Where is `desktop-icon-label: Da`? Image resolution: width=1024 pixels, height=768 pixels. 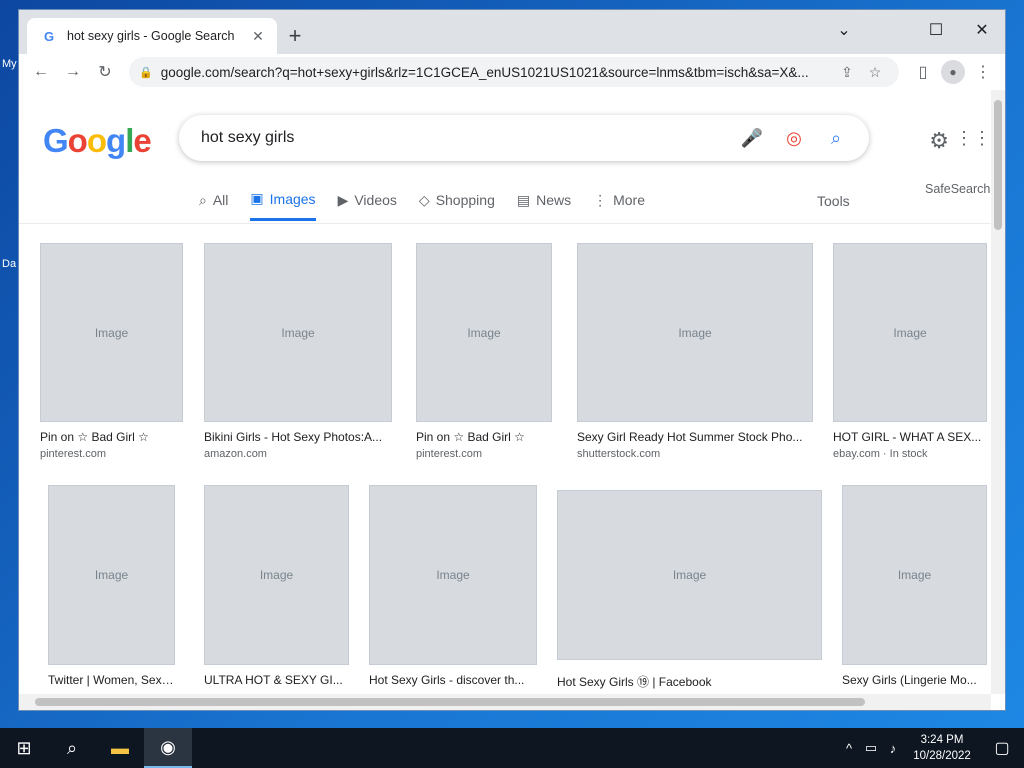
desktop-icon-label: Da is located at coordinates (9, 264).